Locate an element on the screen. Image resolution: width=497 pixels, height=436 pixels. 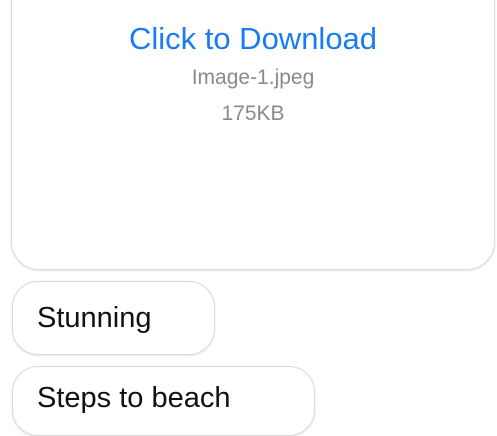
file-name: Image-1.jpeg is located at coordinates (253, 77).